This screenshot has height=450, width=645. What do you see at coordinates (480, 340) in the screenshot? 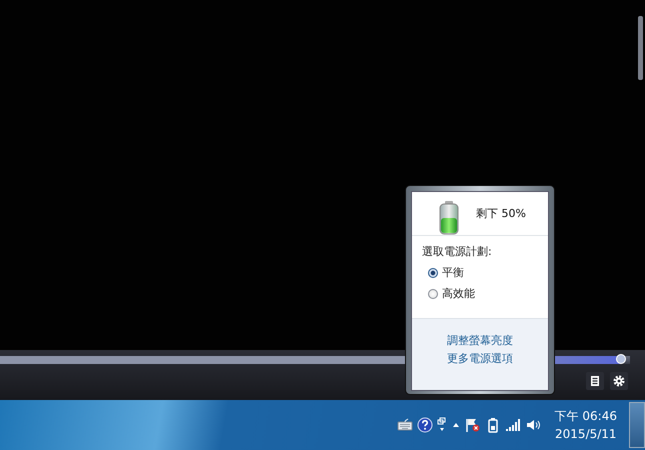
I see `power-link: 調整螢幕亮度` at bounding box center [480, 340].